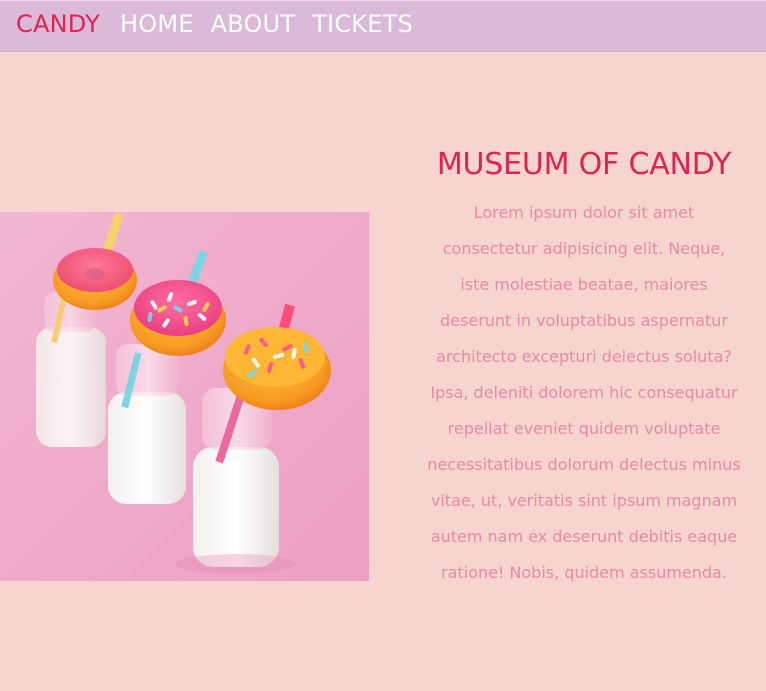 The image size is (766, 691). Describe the element at coordinates (157, 24) in the screenshot. I see `nav-link-home: HOME` at that location.